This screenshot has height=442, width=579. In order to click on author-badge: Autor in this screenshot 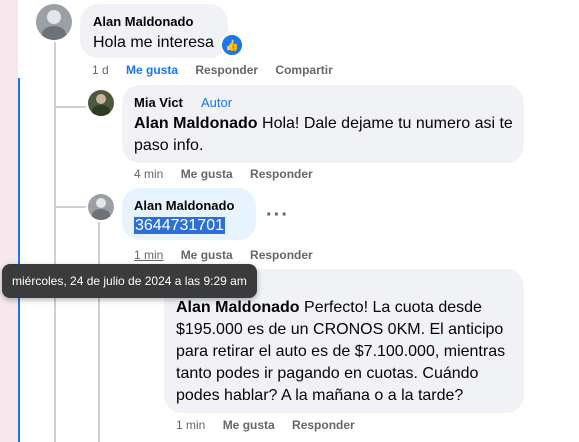, I will do `click(217, 102)`.